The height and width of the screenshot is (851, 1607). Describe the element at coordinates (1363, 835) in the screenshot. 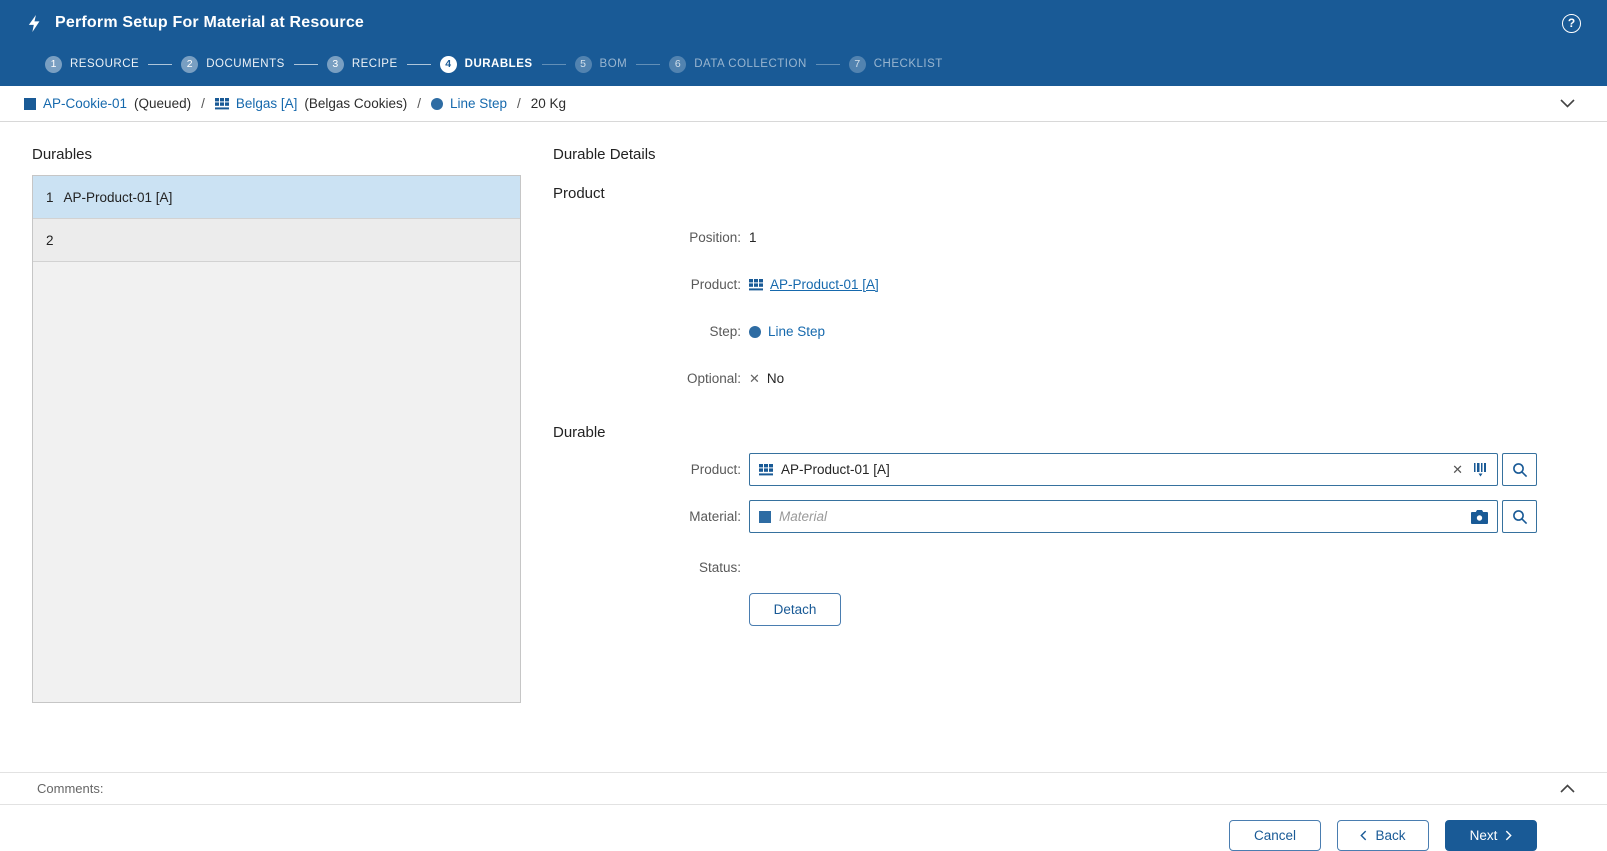

I see `chevron-left-icon` at that location.